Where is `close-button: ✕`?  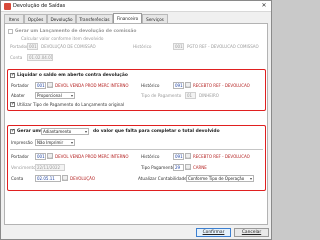 close-button: ✕ is located at coordinates (264, 6).